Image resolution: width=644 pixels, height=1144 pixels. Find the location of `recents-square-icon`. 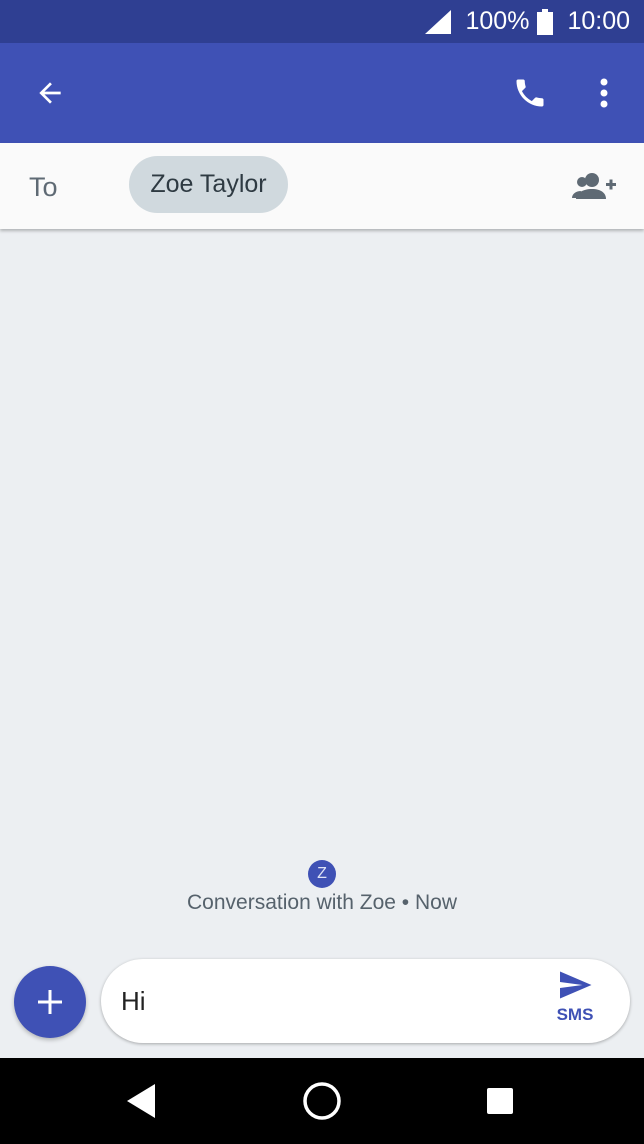

recents-square-icon is located at coordinates (500, 1101).